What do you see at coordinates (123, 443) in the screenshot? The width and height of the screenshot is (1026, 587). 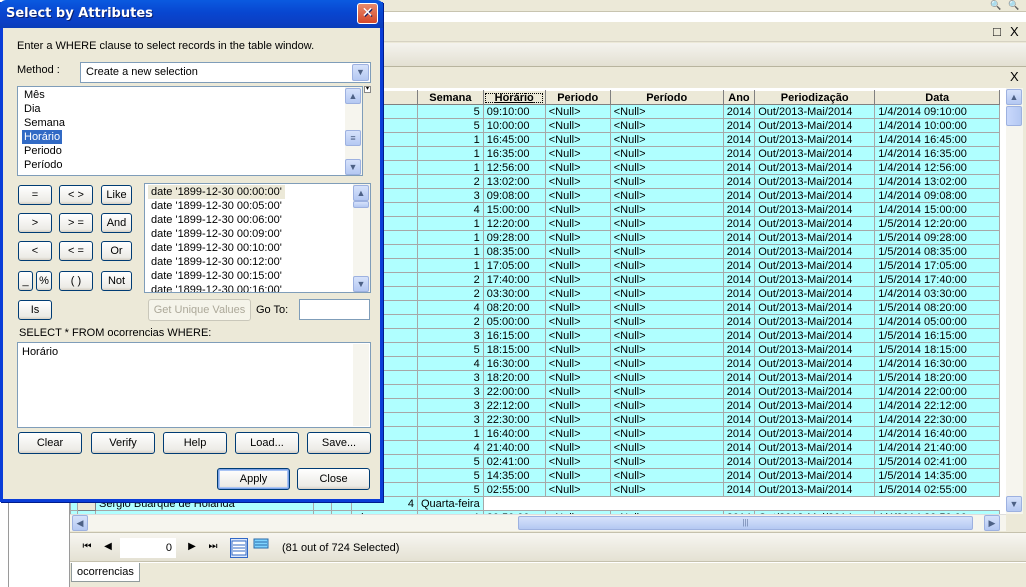 I see `verify-button: Verify` at bounding box center [123, 443].